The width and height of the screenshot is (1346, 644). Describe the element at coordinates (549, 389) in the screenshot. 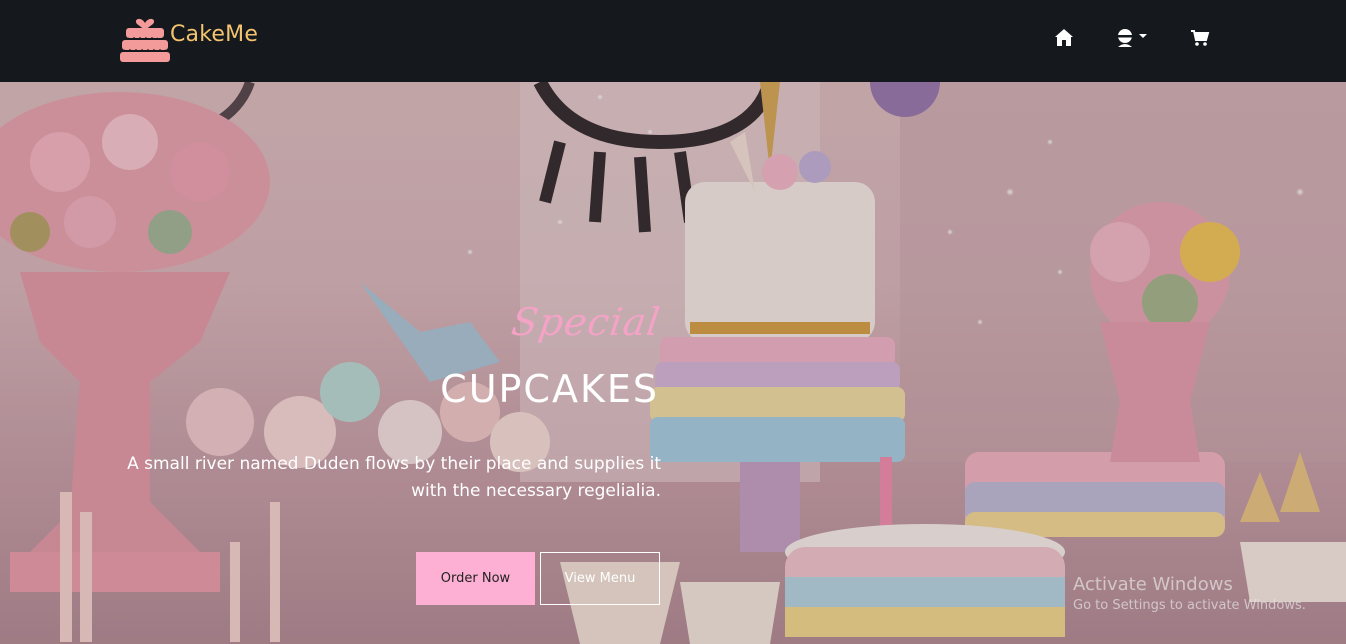

I see `hero-title: CUPCAKES` at that location.